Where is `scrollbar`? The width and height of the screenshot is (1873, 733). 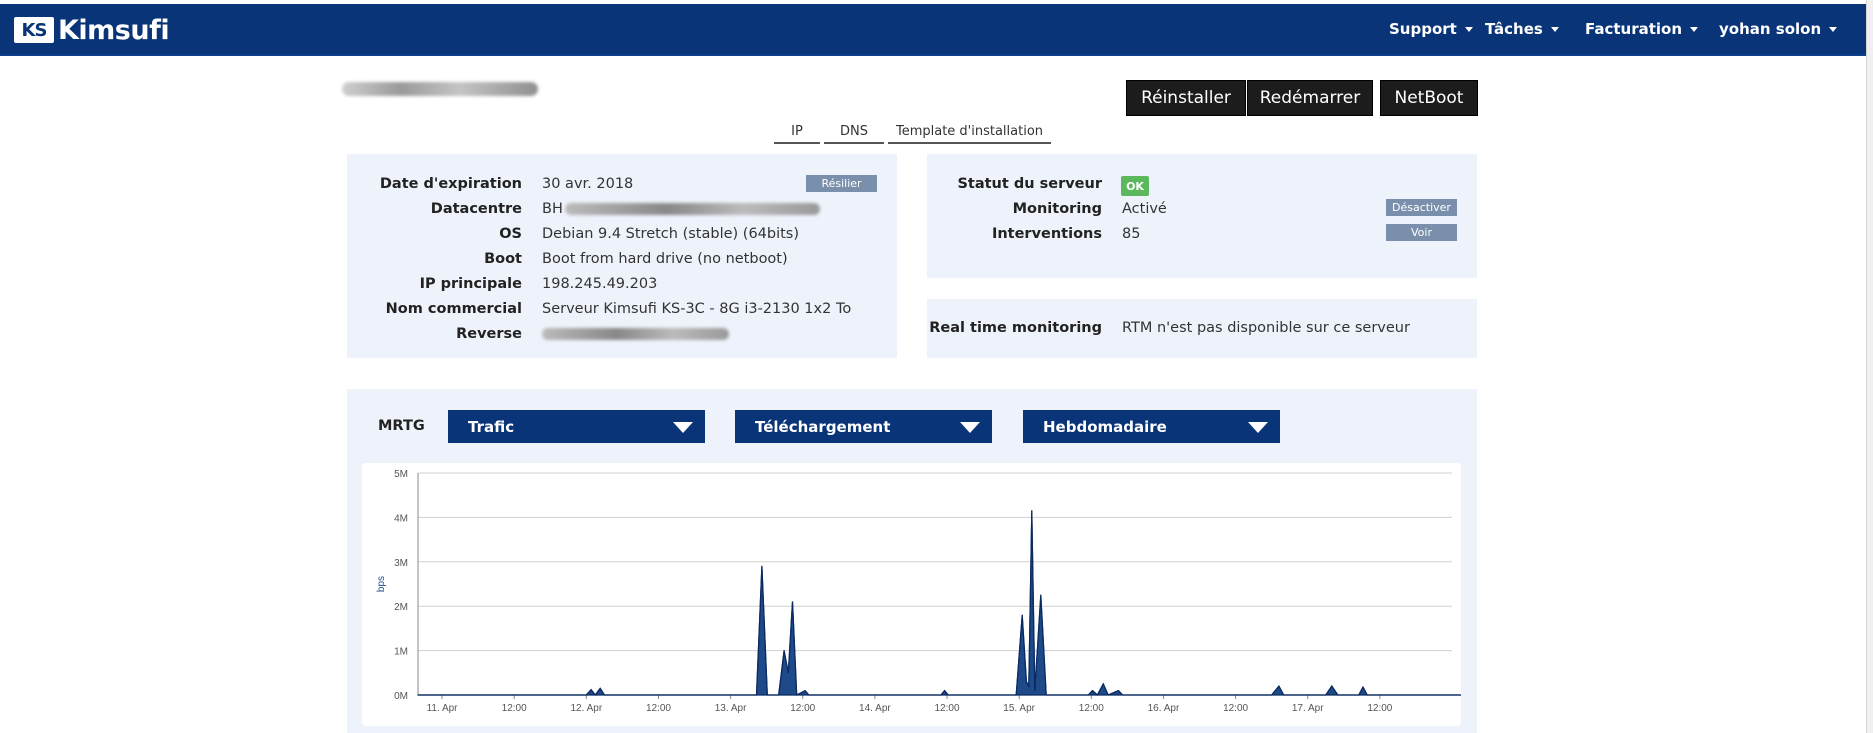 scrollbar is located at coordinates (1869, 366).